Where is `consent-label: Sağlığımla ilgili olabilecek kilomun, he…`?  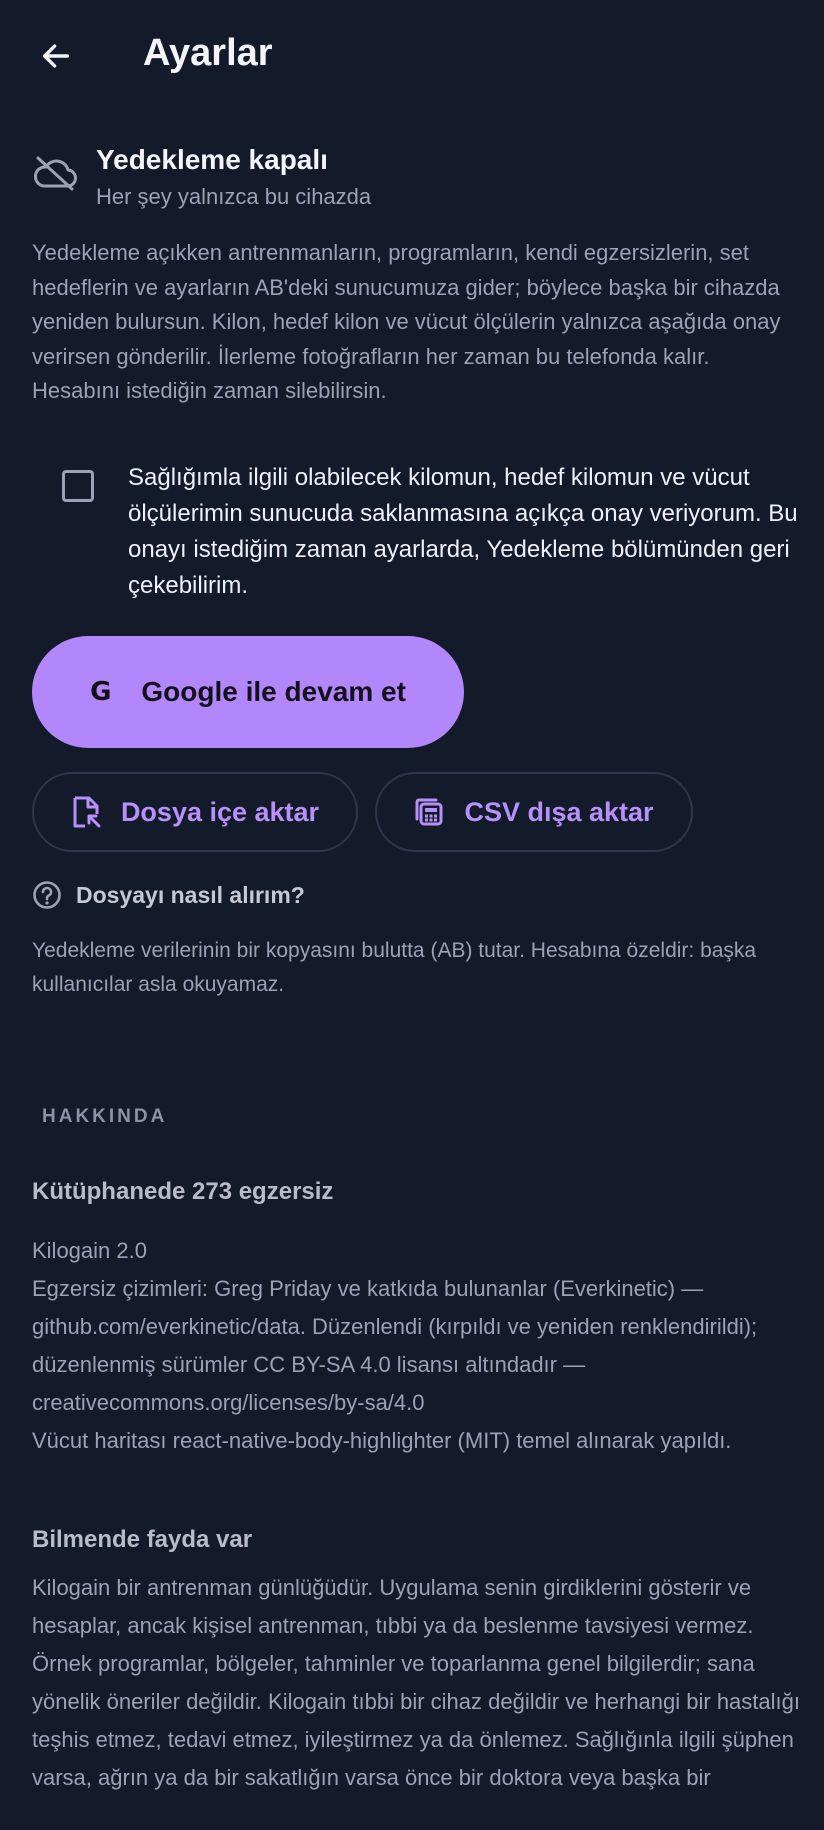 consent-label: Sağlığımla ilgili olabilecek kilomun, he… is located at coordinates (463, 531).